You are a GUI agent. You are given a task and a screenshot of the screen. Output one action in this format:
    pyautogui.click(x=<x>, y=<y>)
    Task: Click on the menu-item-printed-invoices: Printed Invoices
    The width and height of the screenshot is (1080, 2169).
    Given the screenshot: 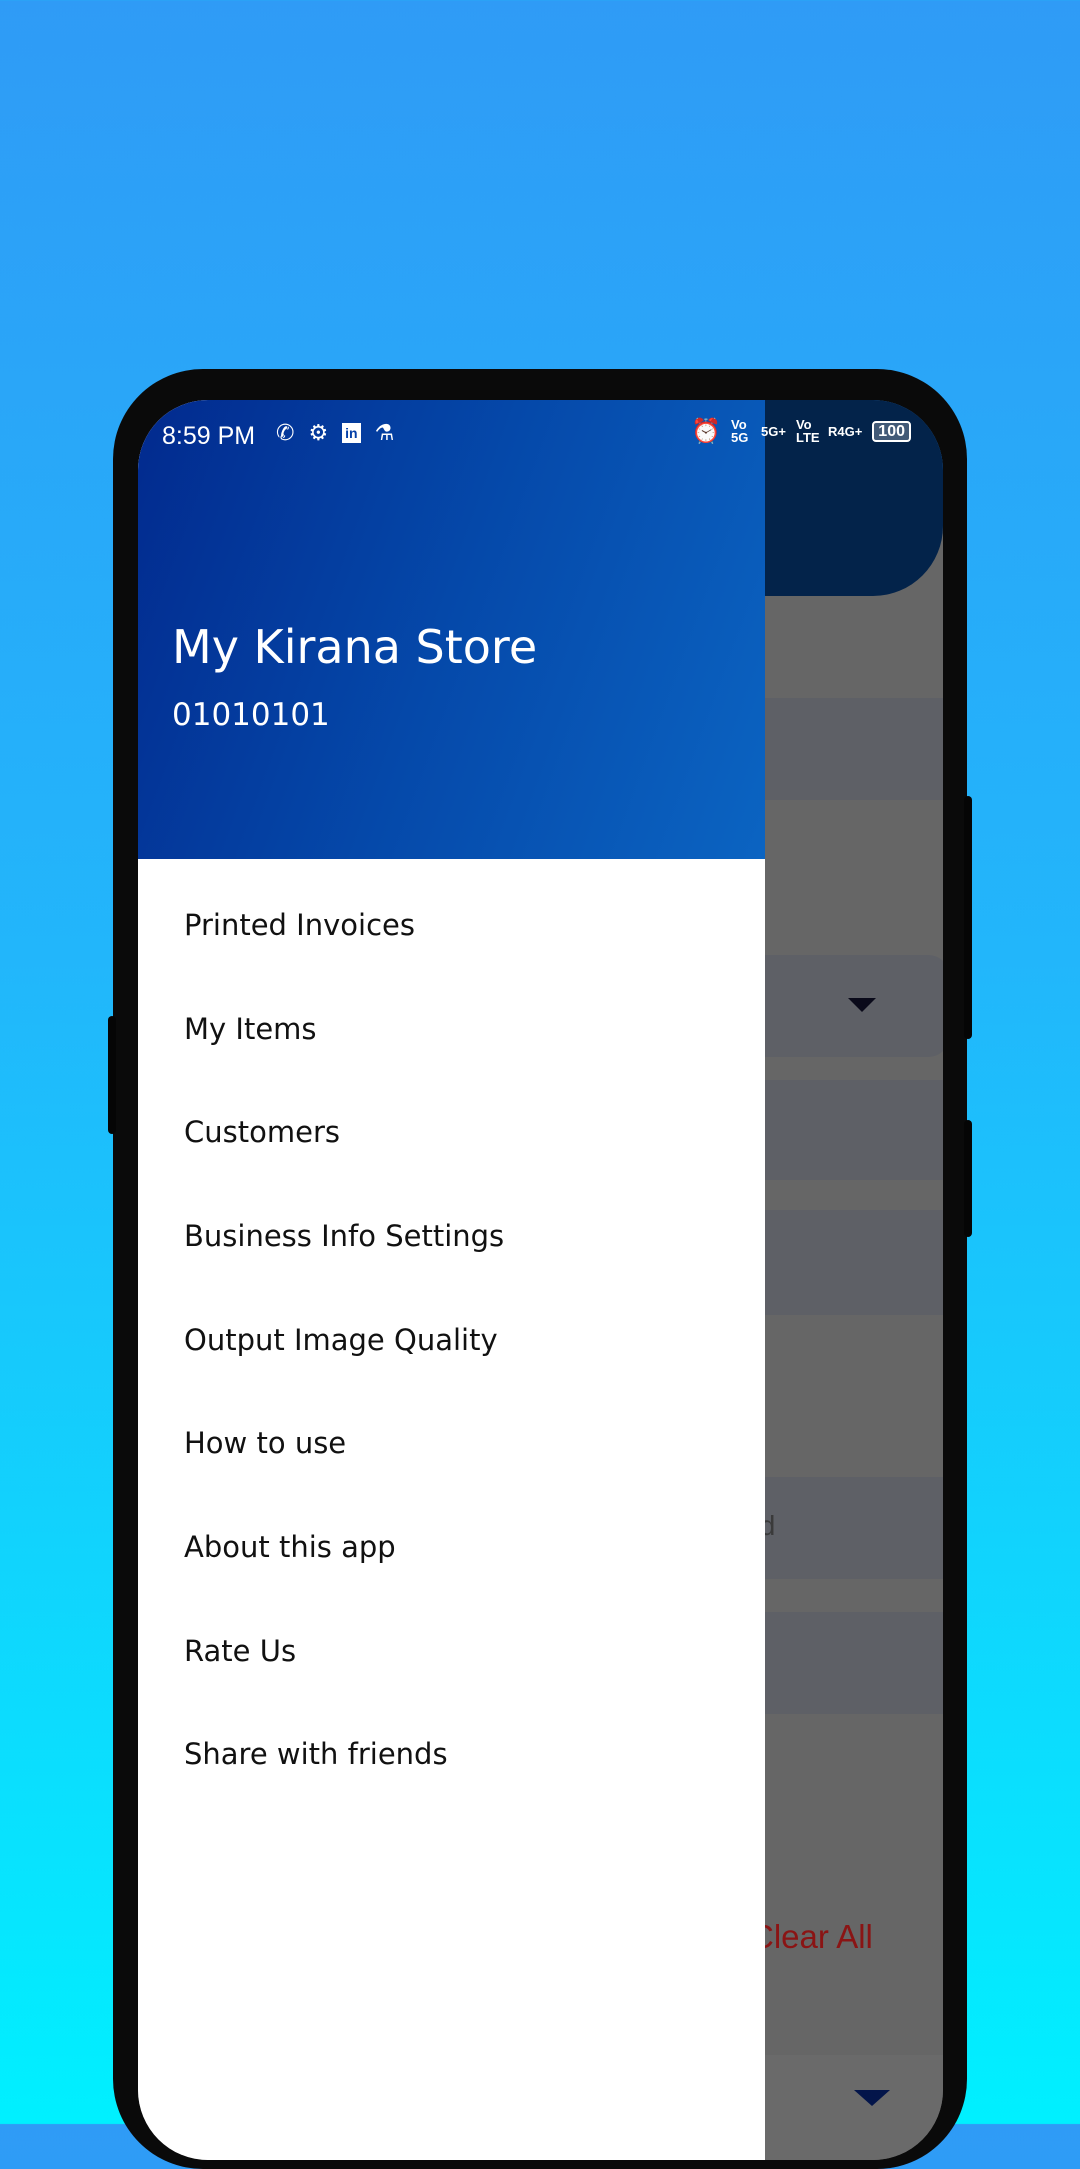 What is the action you would take?
    pyautogui.click(x=451, y=925)
    